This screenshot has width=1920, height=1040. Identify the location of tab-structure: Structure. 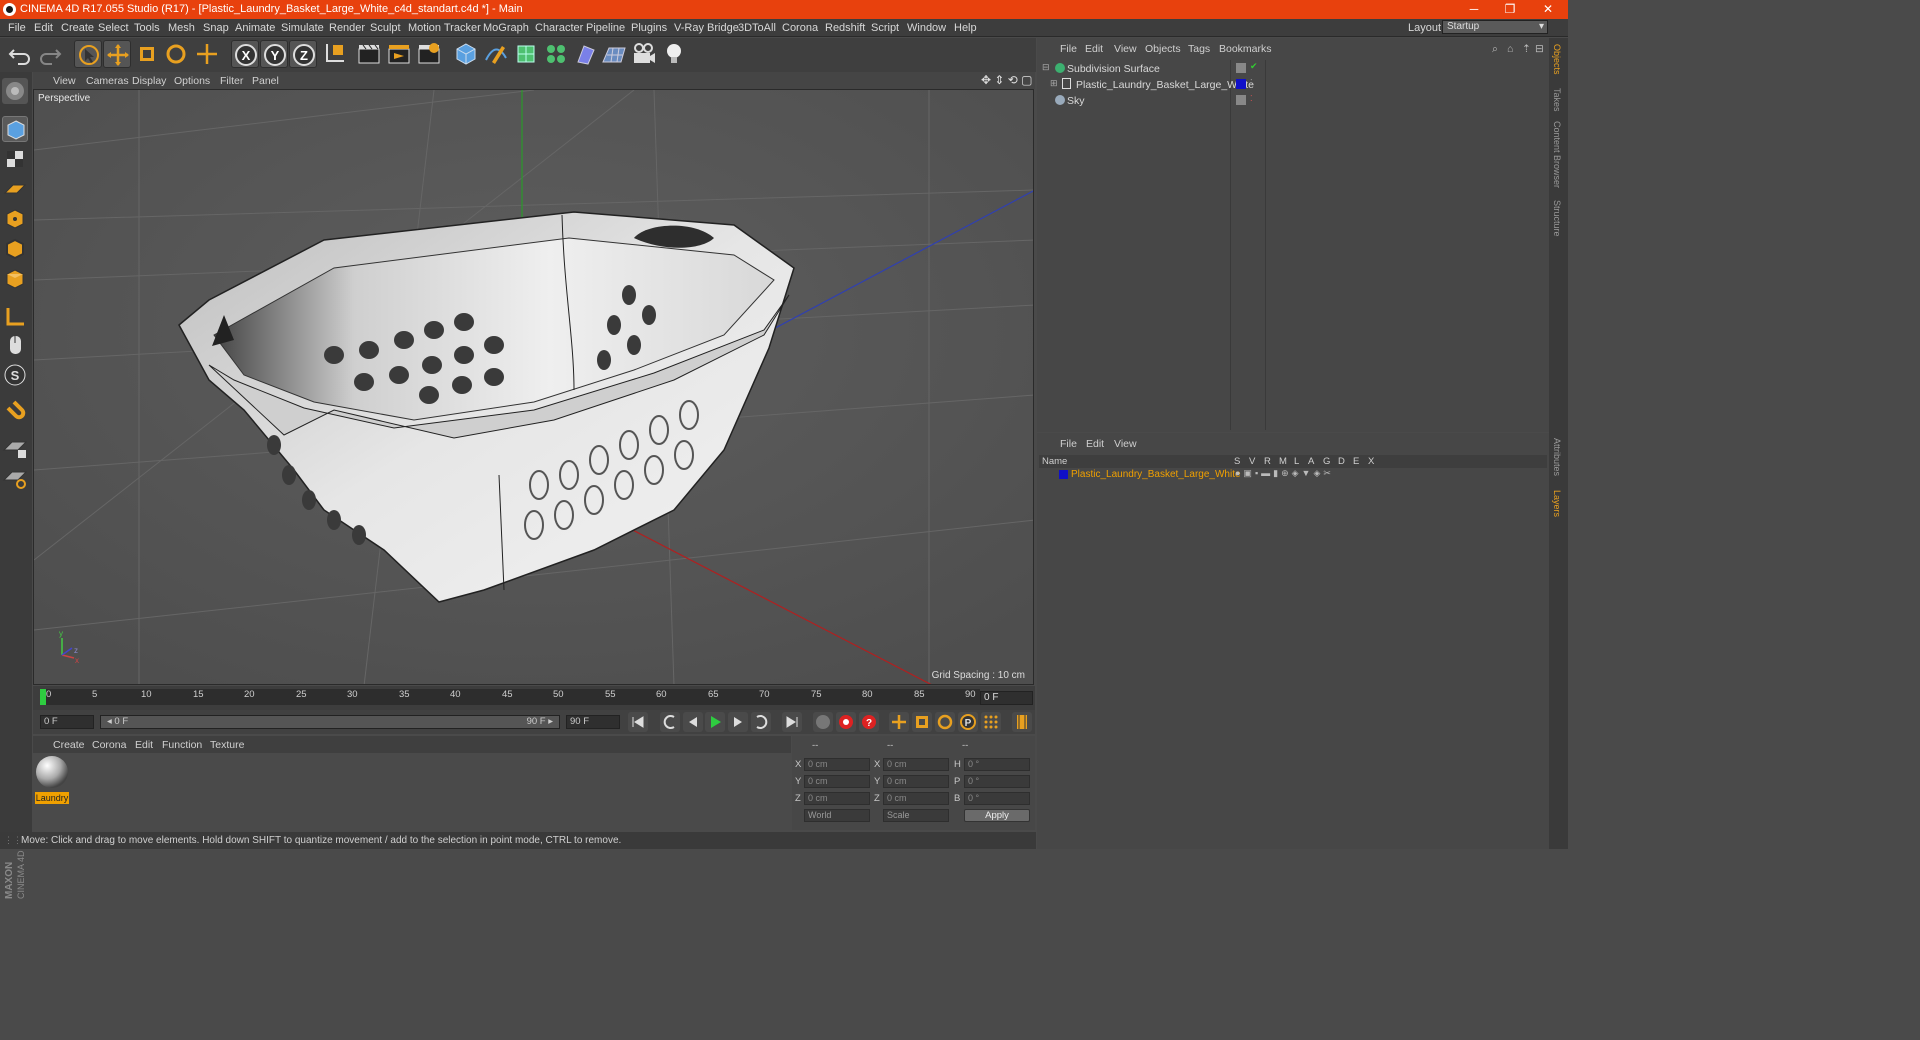
(1557, 218).